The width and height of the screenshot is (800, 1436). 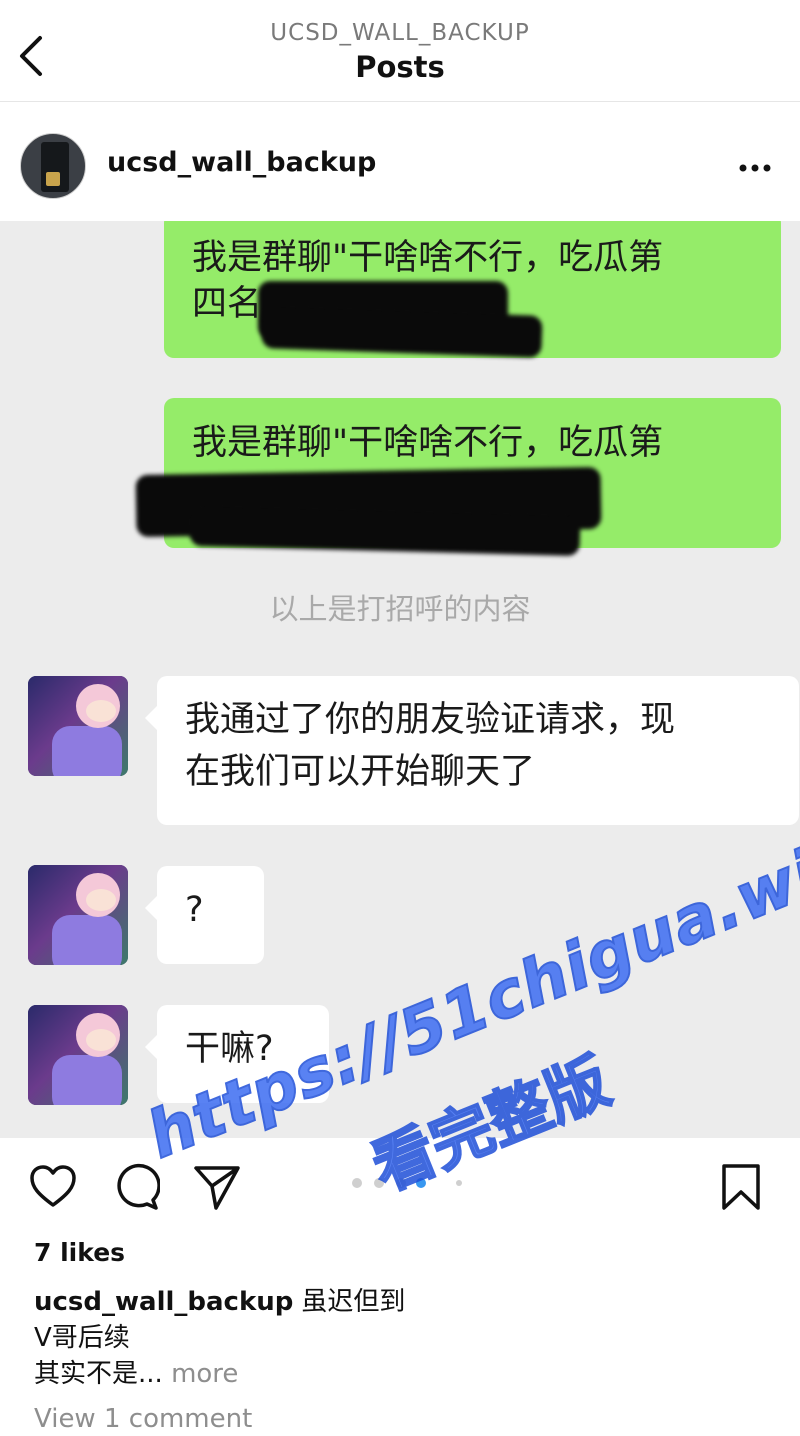 I want to click on caption-line-3: 其实不是... more, so click(x=136, y=1374).